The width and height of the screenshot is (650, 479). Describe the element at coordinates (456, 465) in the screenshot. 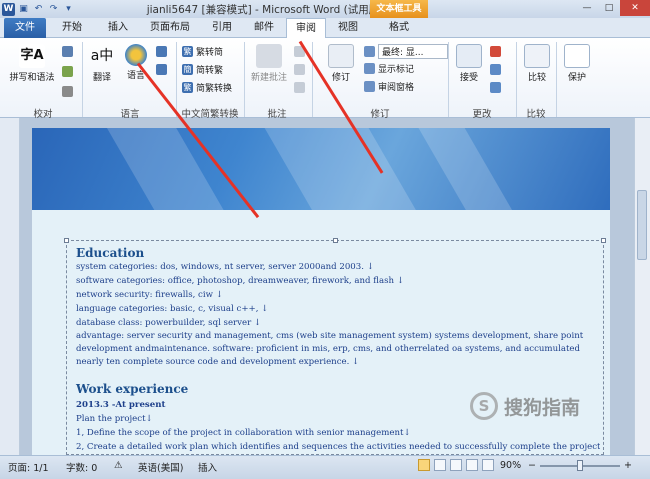

I see `web-layout-icon` at that location.